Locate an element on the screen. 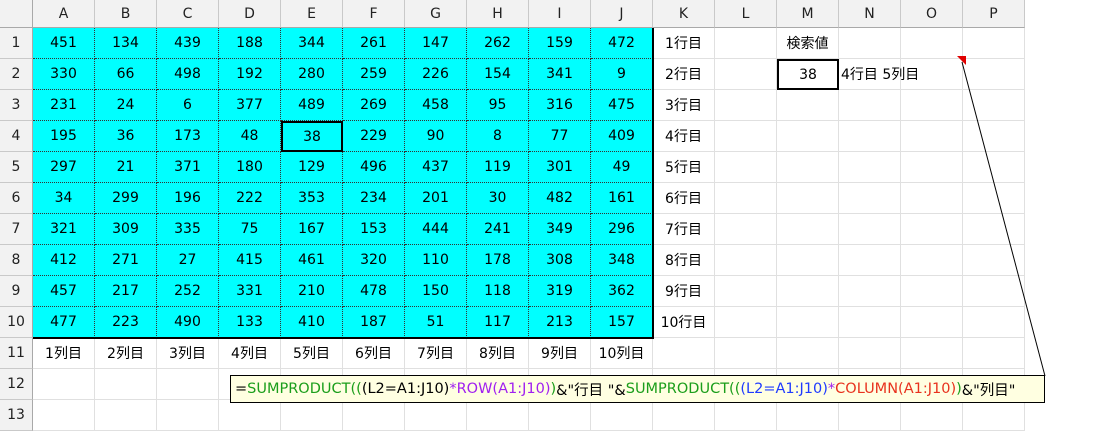 The height and width of the screenshot is (433, 1110). row-label-cell-K3: 3行目 is located at coordinates (684, 105).